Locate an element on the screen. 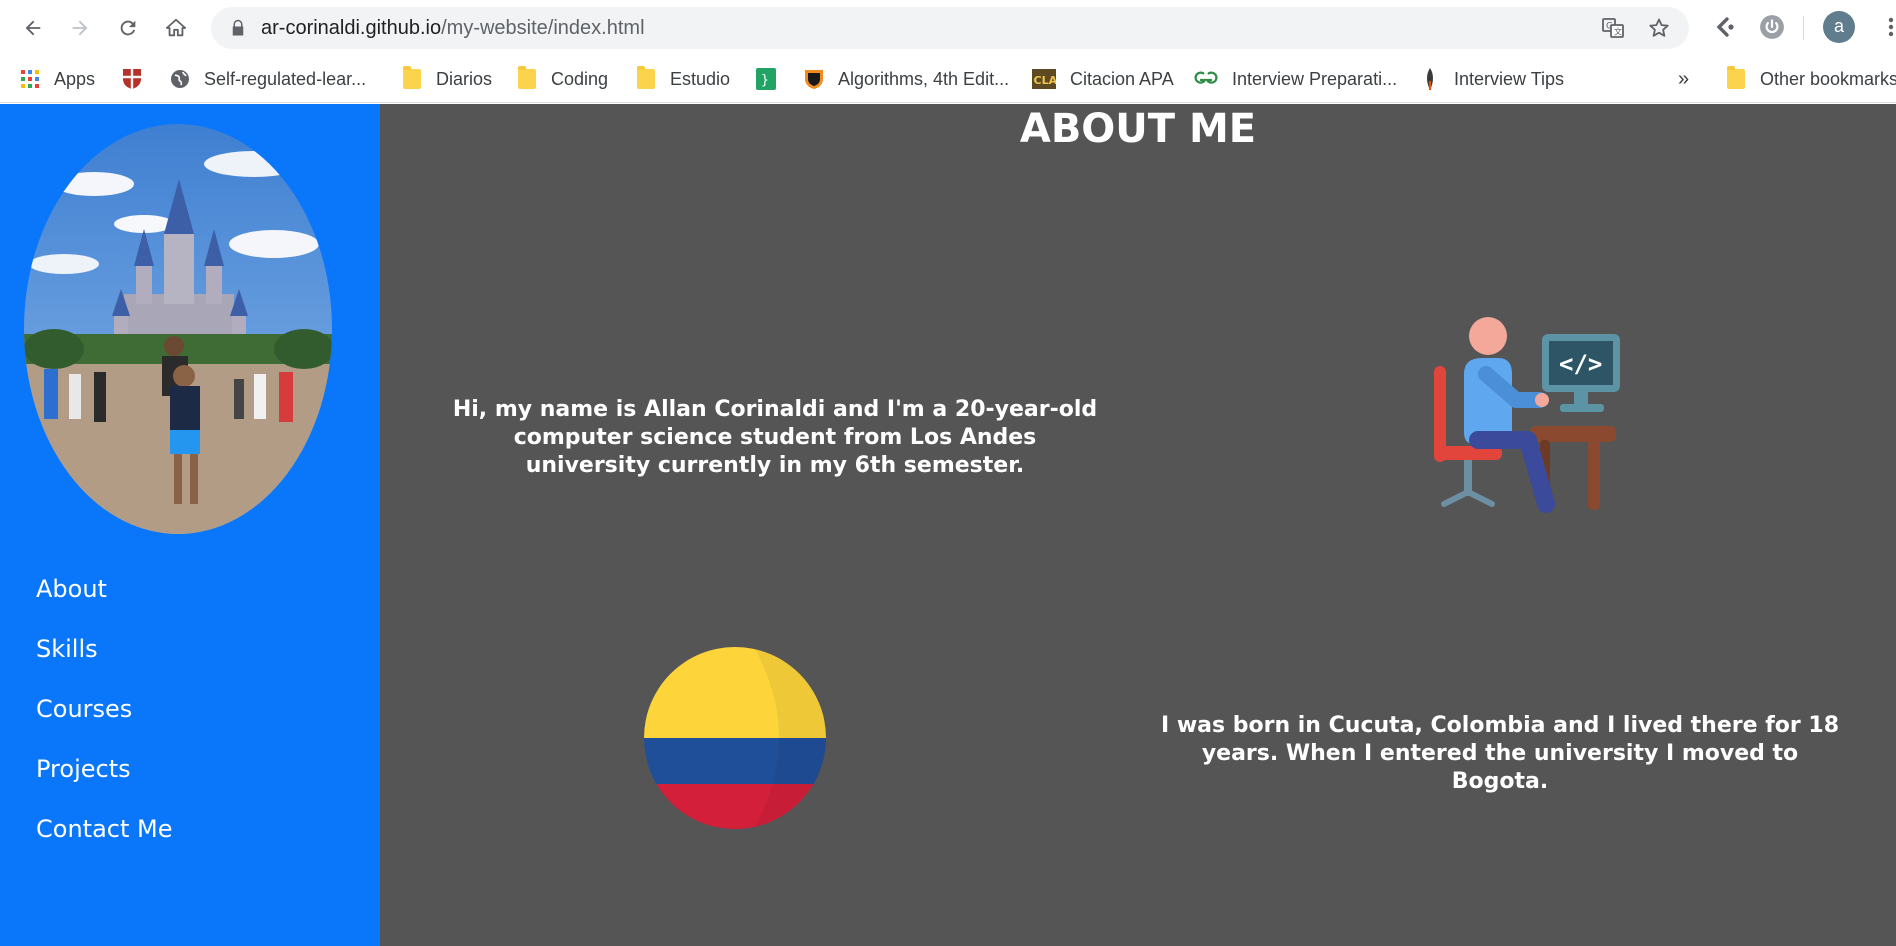 The image size is (1896, 946). arrow-extension-icon is located at coordinates (1725, 27).